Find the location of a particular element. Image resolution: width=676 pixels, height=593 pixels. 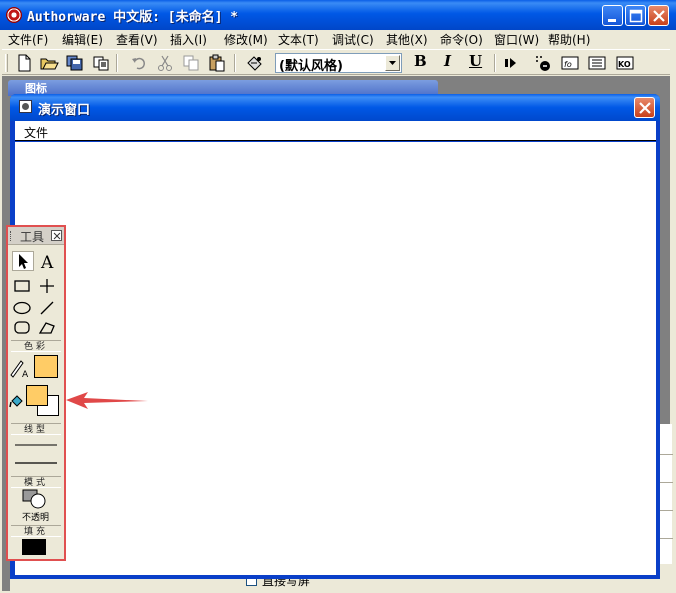

find-icon is located at coordinates (254, 63).